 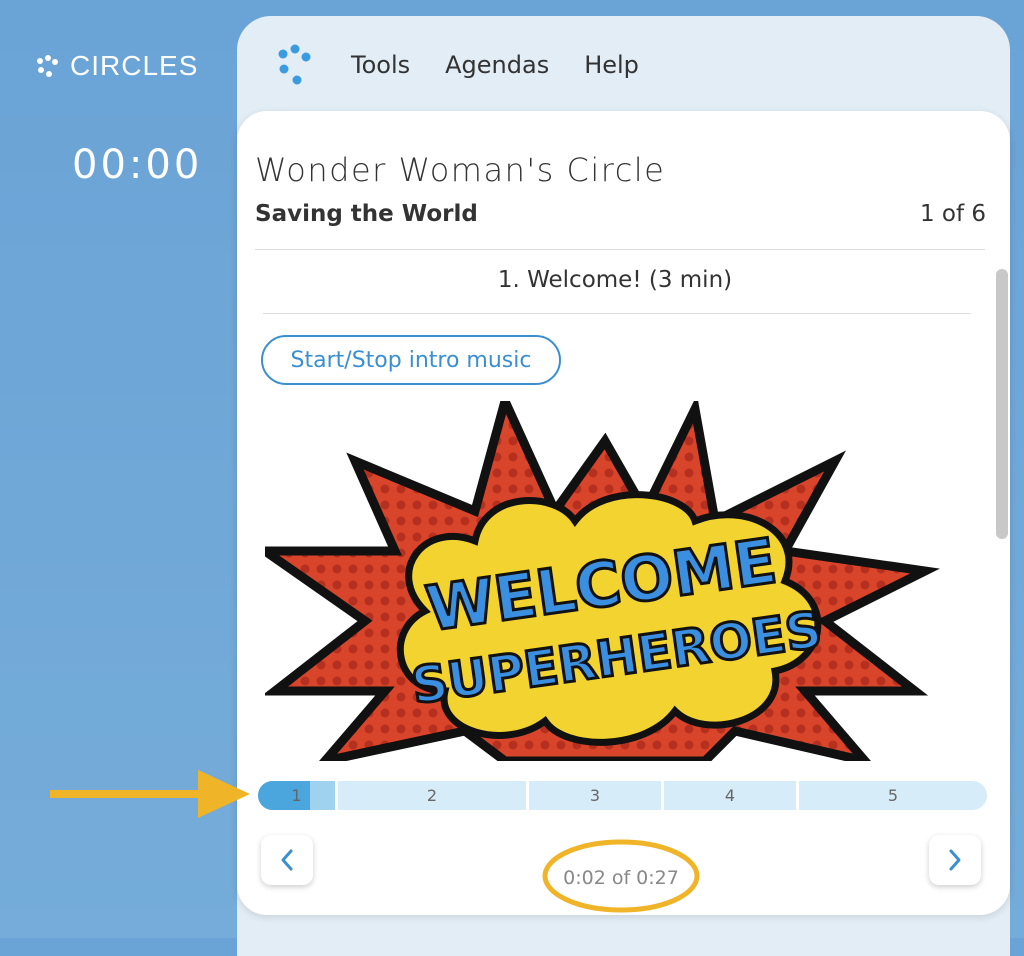 What do you see at coordinates (150, 794) in the screenshot?
I see `annotation-arrow-icon` at bounding box center [150, 794].